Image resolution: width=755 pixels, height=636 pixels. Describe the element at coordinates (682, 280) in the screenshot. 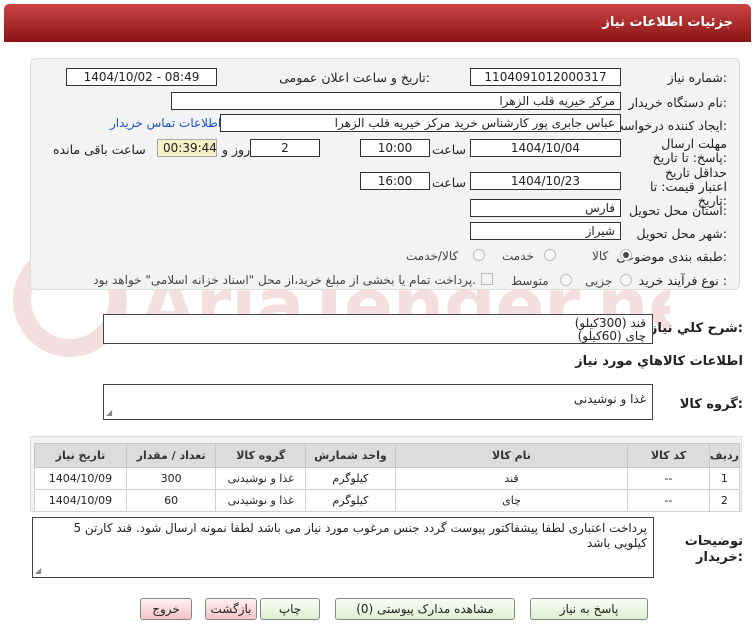

I see `process-label: نوع فرآیند خرید :` at that location.